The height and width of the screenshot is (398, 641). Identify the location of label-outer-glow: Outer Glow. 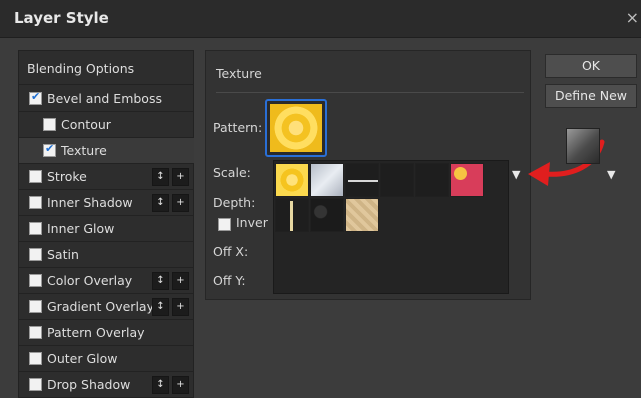
(82, 358).